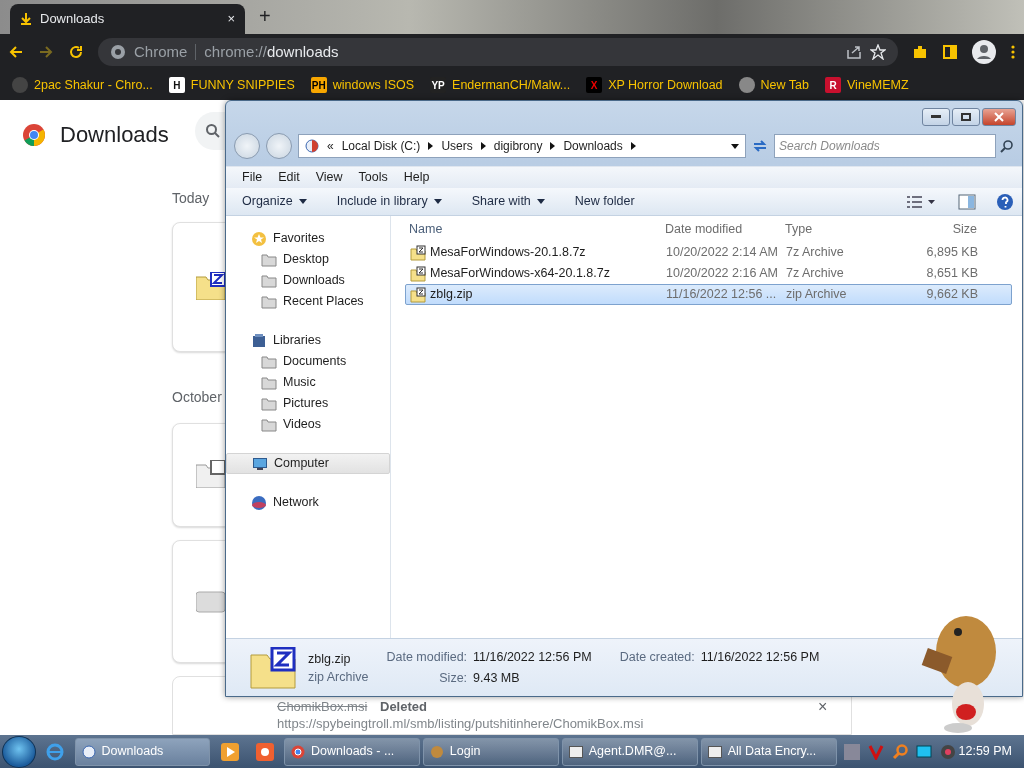  What do you see at coordinates (593, 146) in the screenshot?
I see `breadcrumb-item: Downloads` at bounding box center [593, 146].